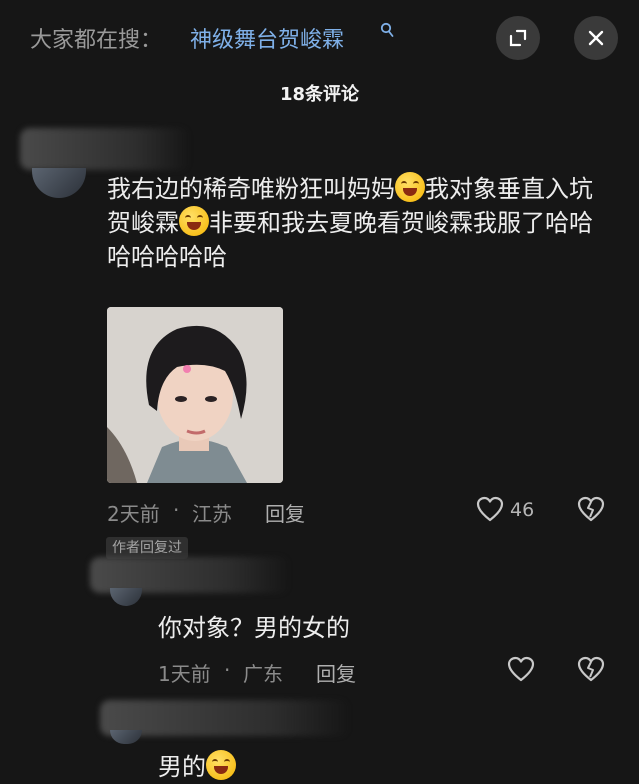 The image size is (639, 784). What do you see at coordinates (105, 149) in the screenshot?
I see `commenter-name-blurred` at bounding box center [105, 149].